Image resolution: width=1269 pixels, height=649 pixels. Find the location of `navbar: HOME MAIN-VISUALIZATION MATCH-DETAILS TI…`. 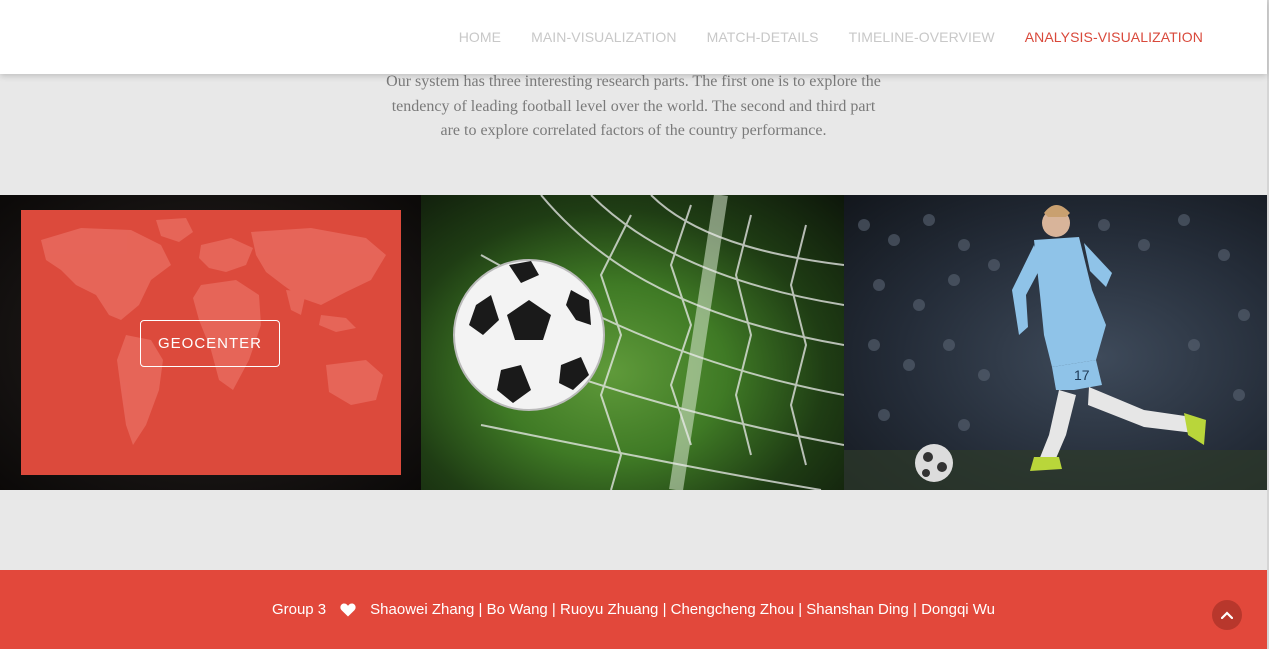

navbar: HOME MAIN-VISUALIZATION MATCH-DETAILS TI… is located at coordinates (633, 37).